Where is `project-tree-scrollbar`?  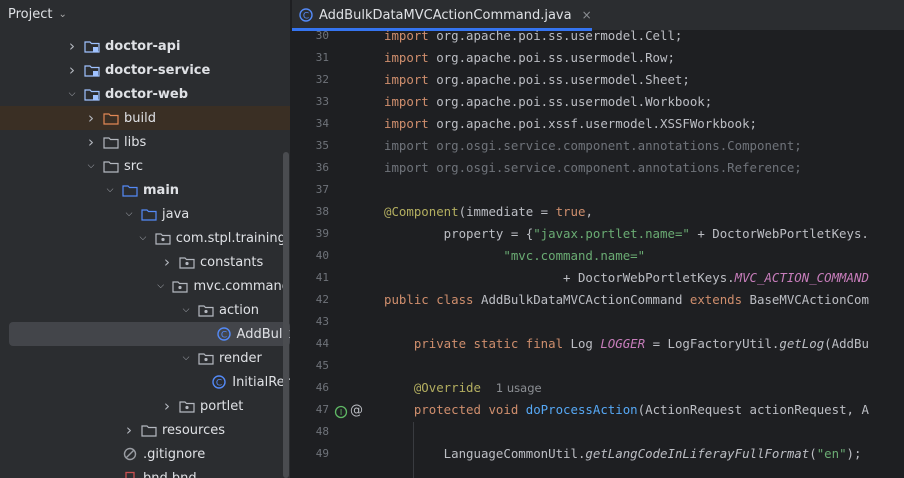
project-tree-scrollbar is located at coordinates (286, 315).